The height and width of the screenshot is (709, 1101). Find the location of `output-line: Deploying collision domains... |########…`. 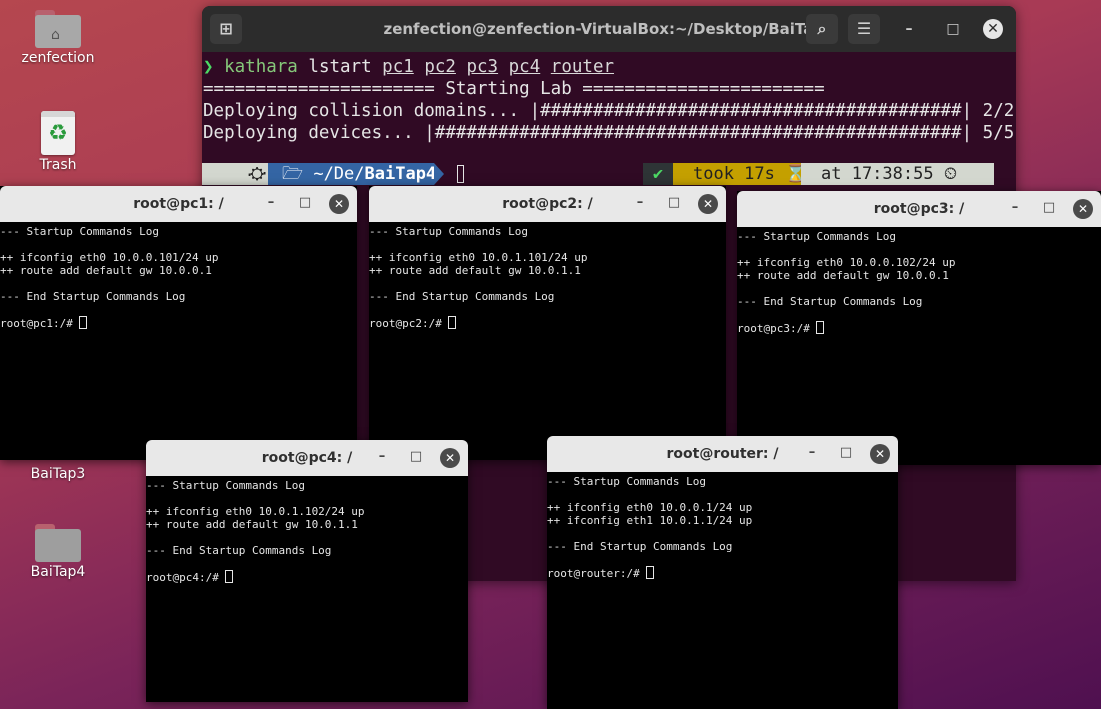

output-line: Deploying collision domains... |########… is located at coordinates (609, 111).